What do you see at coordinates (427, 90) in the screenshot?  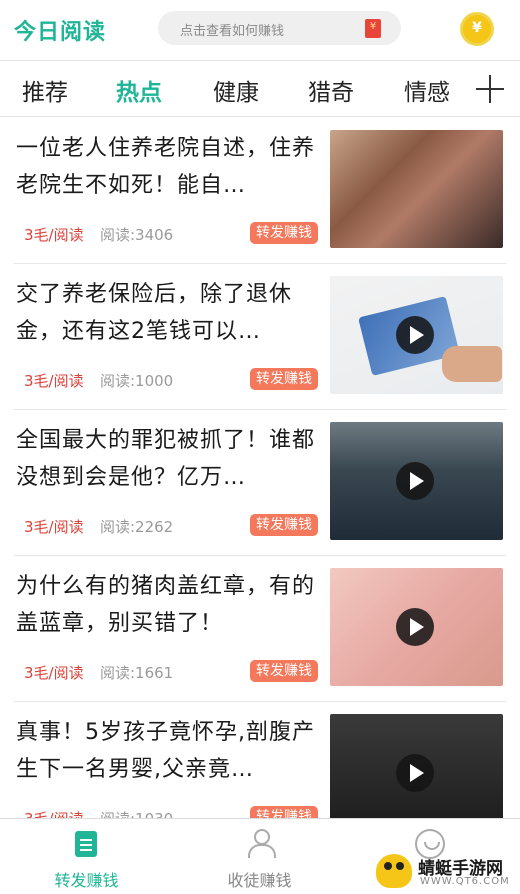 I see `tab-emotion: 情感` at bounding box center [427, 90].